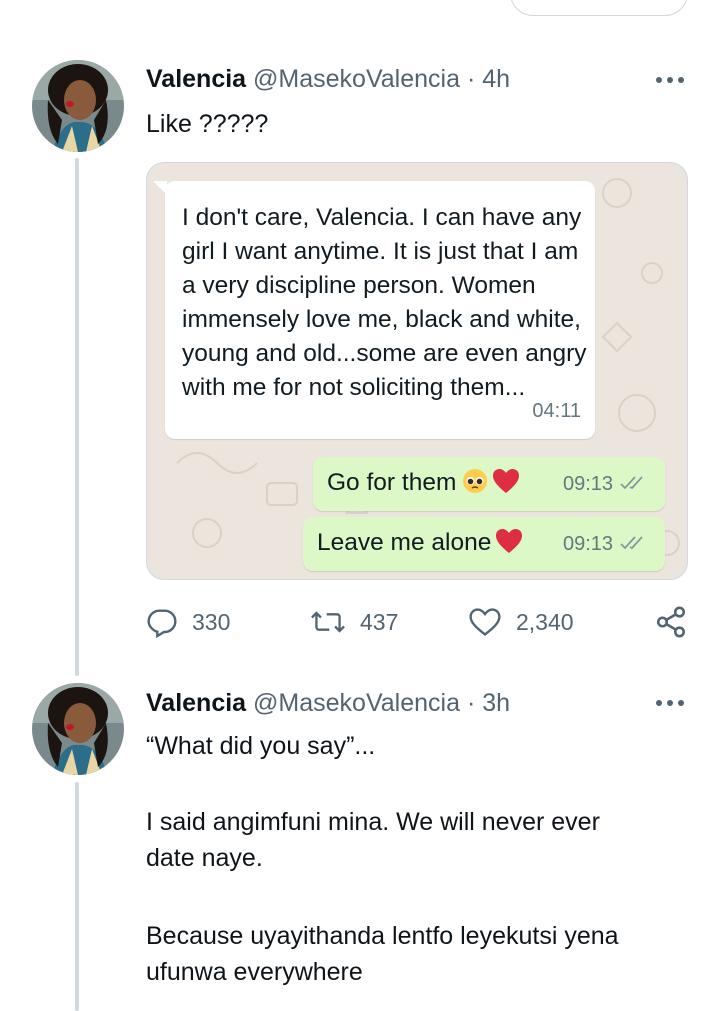  I want to click on retweet-icon, so click(328, 622).